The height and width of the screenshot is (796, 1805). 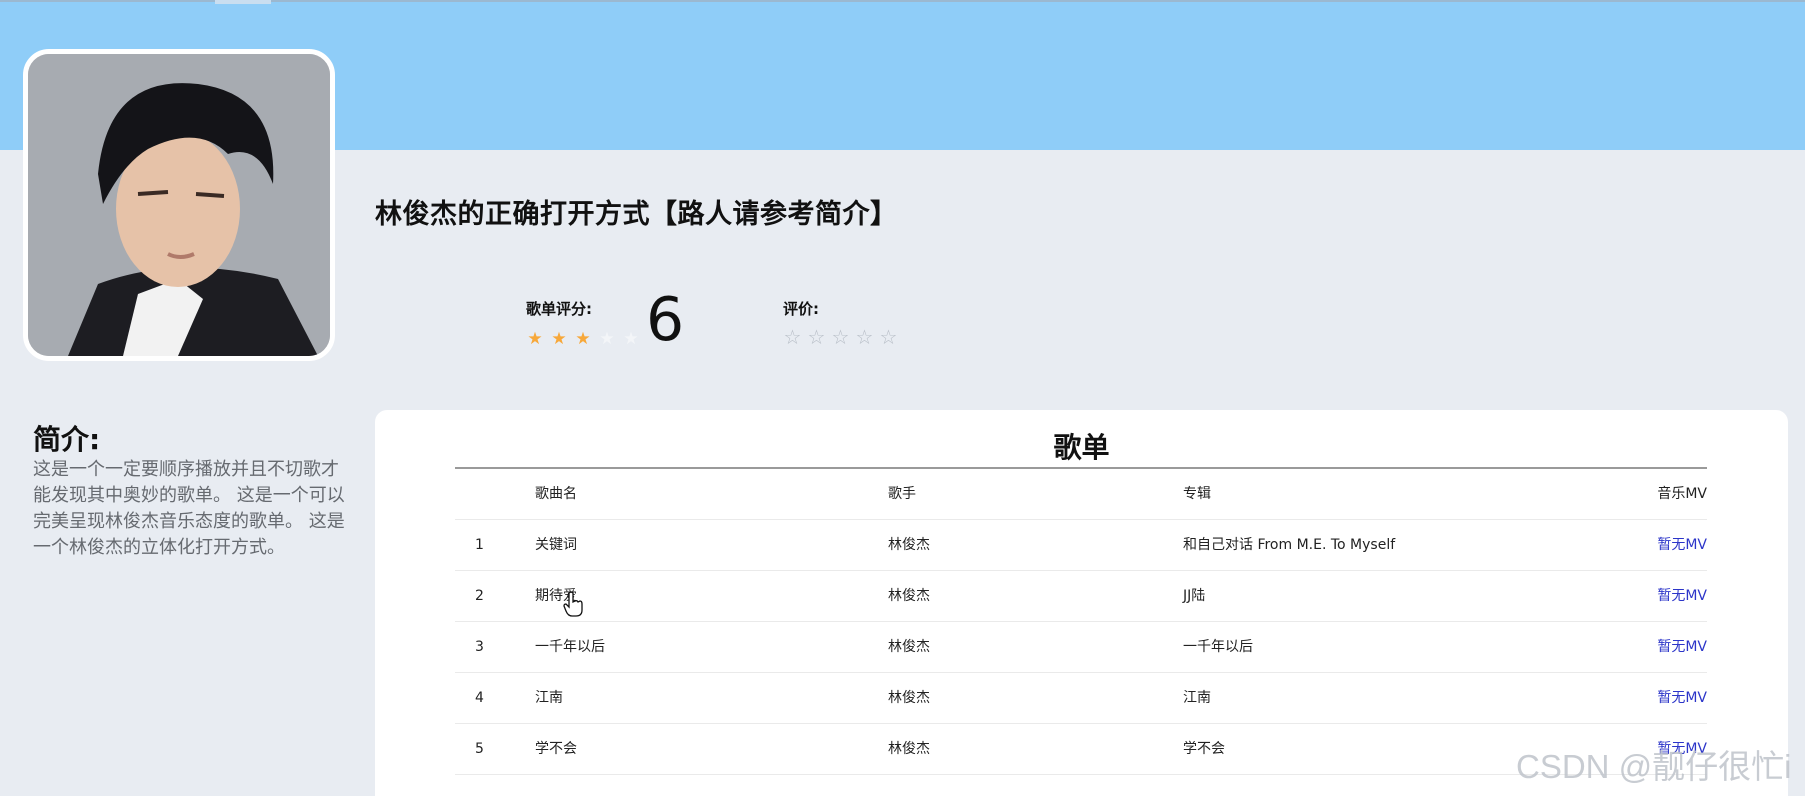 What do you see at coordinates (479, 647) in the screenshot?
I see `song-index: 3` at bounding box center [479, 647].